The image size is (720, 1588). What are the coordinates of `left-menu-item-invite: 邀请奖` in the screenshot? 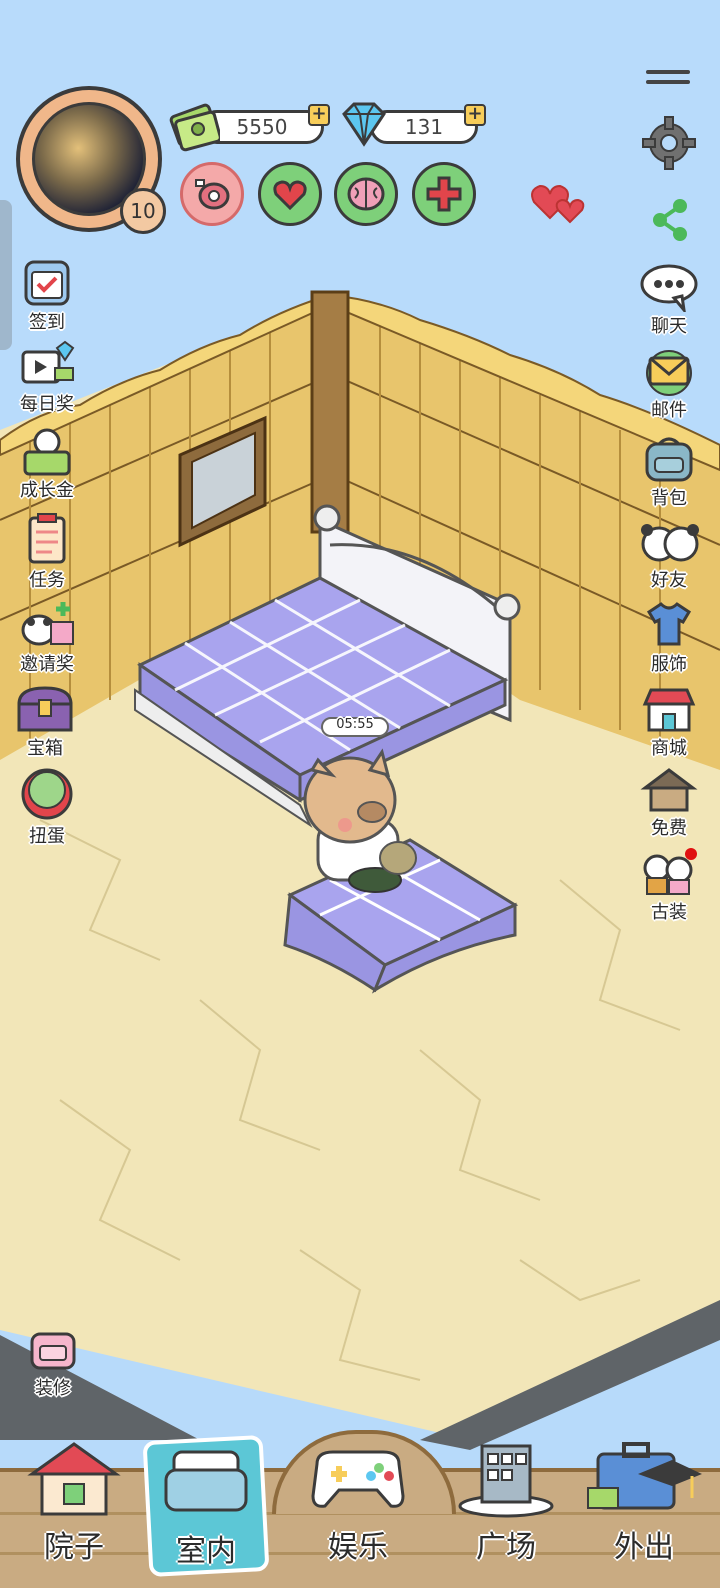 It's located at (47, 637).